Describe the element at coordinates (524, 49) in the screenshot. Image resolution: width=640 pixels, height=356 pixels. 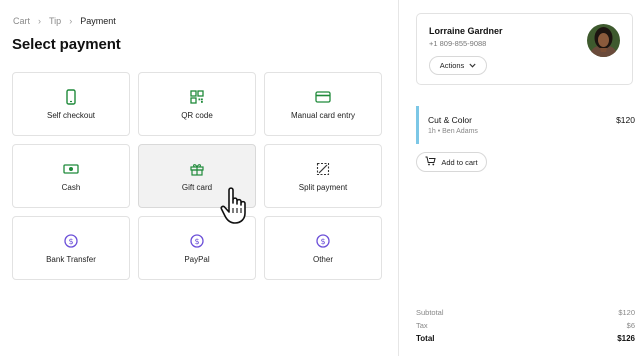
I see `customer-card: Lorraine Gardner +1 809-855-9088 Actions` at that location.